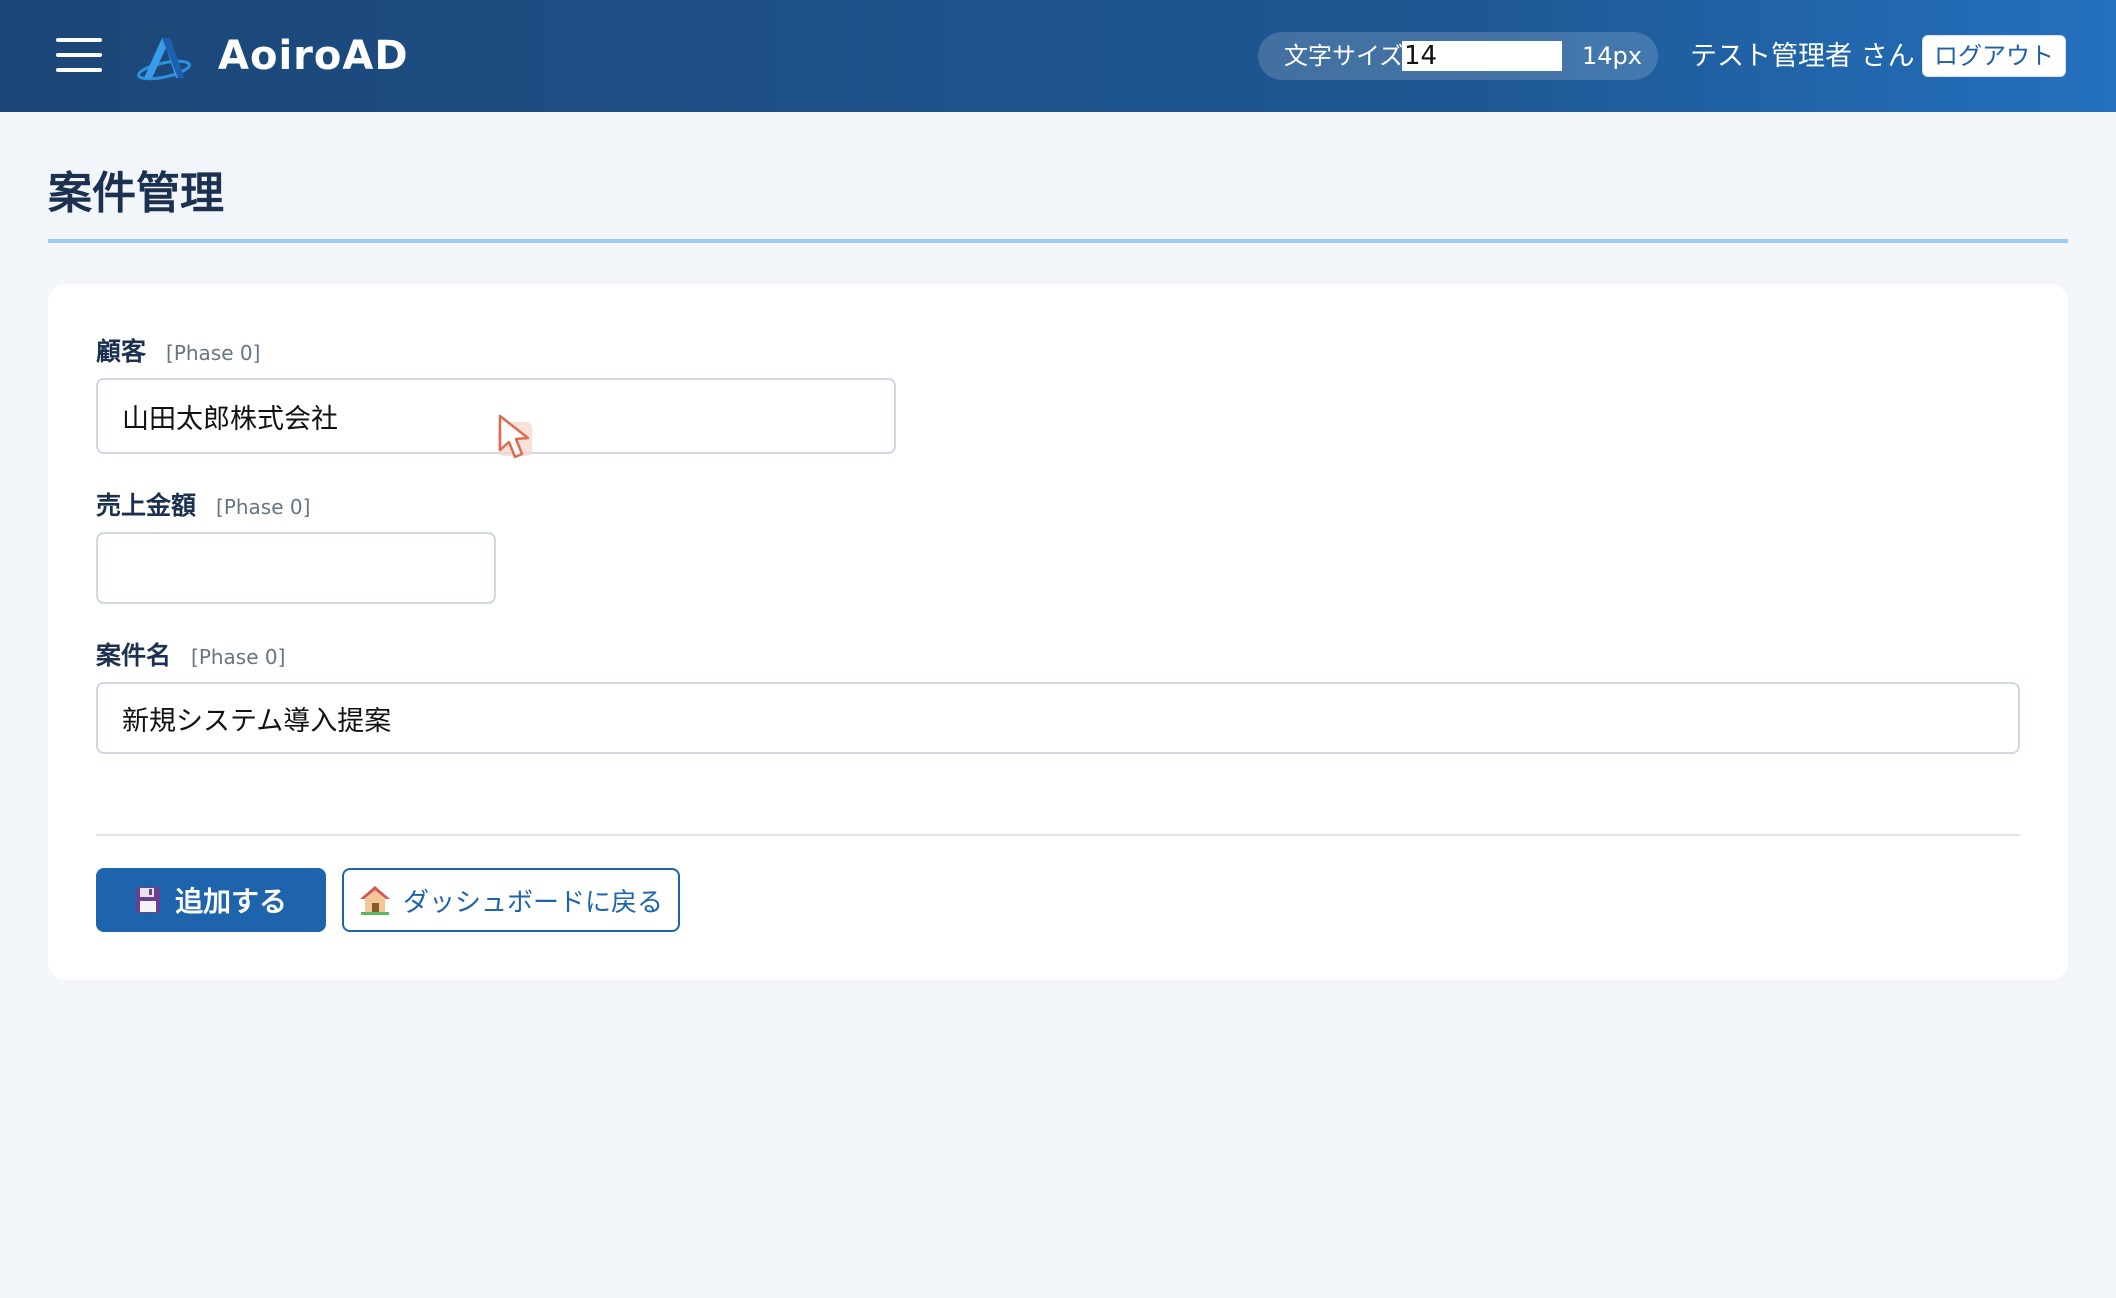  Describe the element at coordinates (1058, 835) in the screenshot. I see `form-divider` at that location.